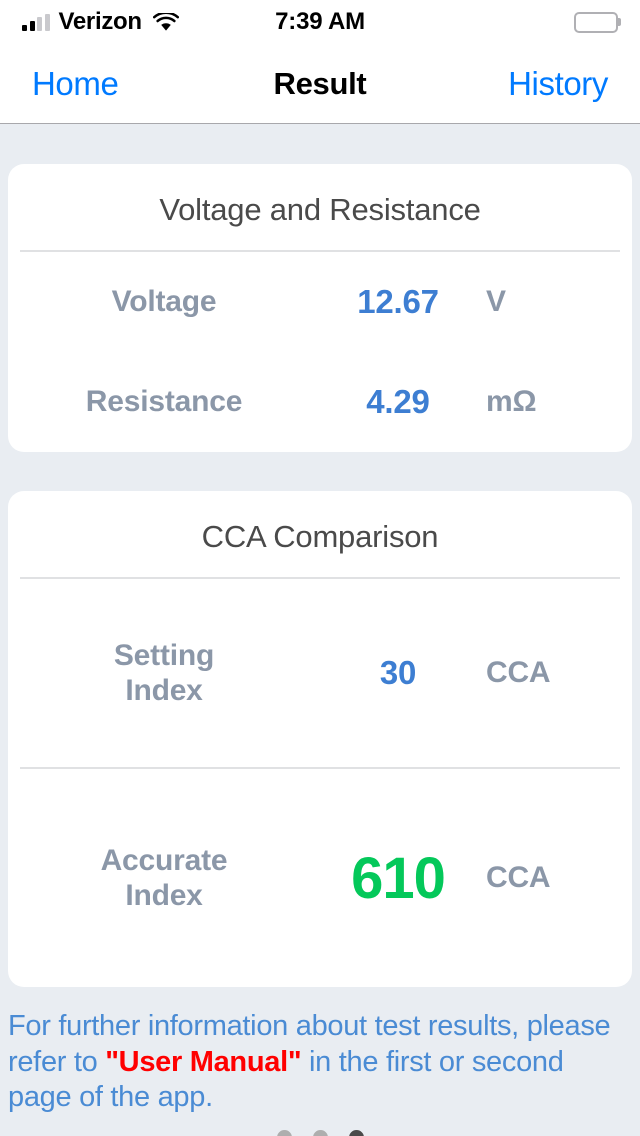 The height and width of the screenshot is (1136, 640). What do you see at coordinates (356, 1132) in the screenshot?
I see `page-dot-active` at bounding box center [356, 1132].